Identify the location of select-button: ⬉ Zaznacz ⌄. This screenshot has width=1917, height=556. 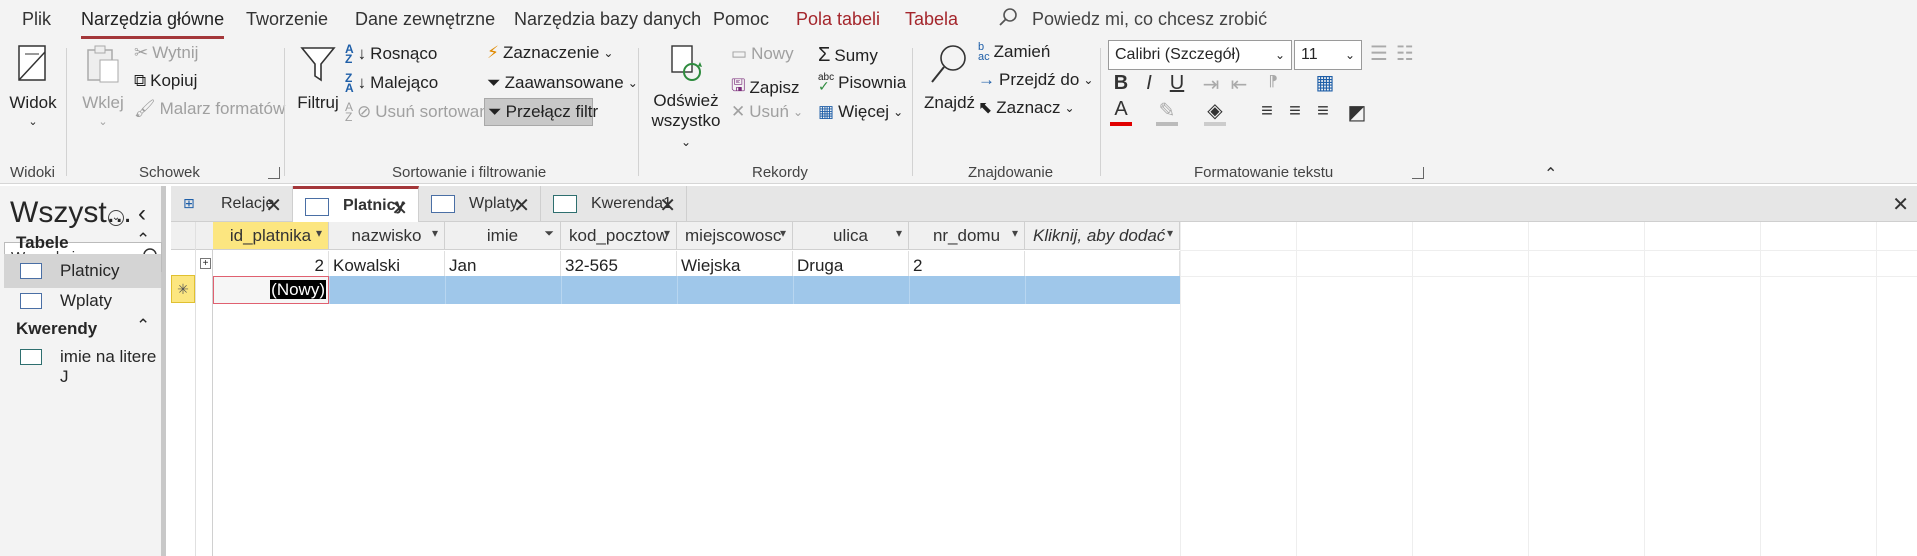
(1026, 108).